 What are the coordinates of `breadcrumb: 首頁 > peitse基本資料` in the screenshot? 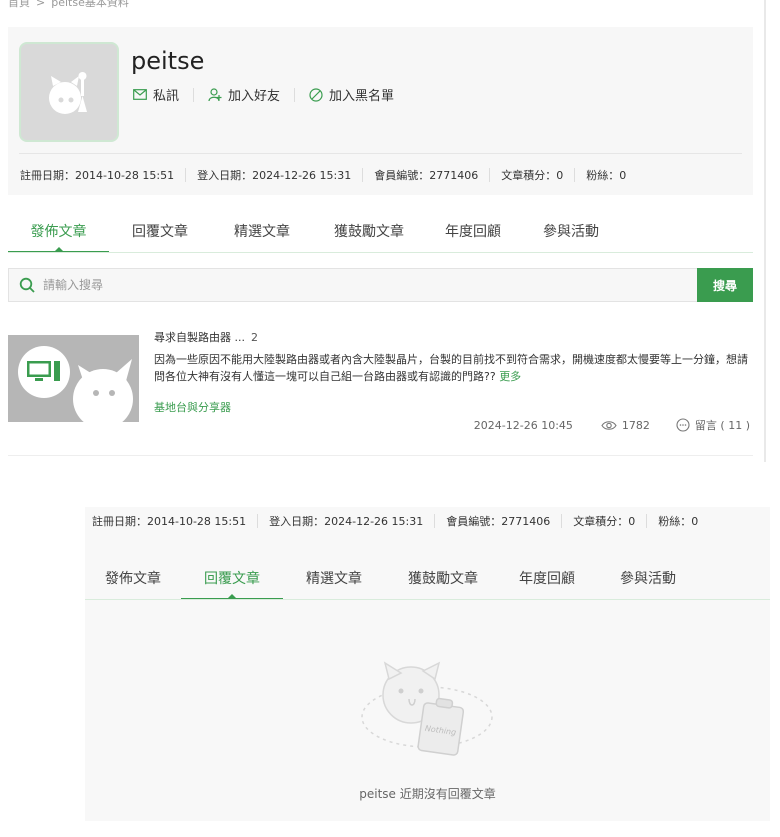 It's located at (68, 5).